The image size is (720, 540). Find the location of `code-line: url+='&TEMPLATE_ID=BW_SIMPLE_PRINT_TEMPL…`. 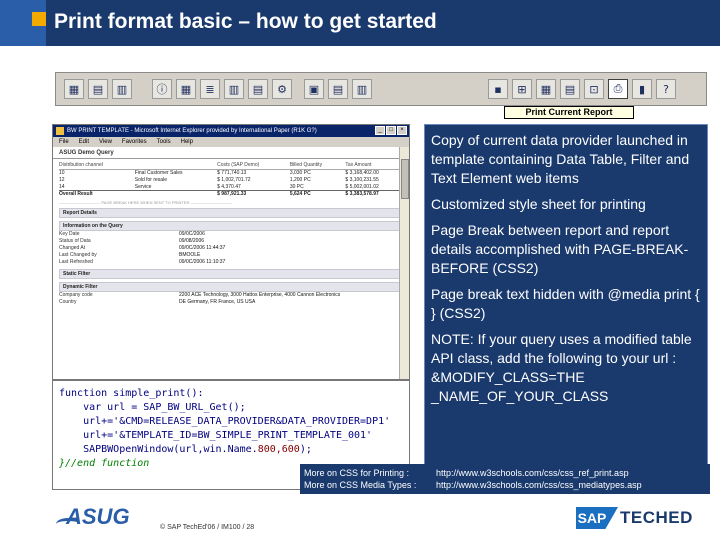

code-line: url+='&TEMPLATE_ID=BW_SIMPLE_PRINT_TEMPL… is located at coordinates (216, 435).